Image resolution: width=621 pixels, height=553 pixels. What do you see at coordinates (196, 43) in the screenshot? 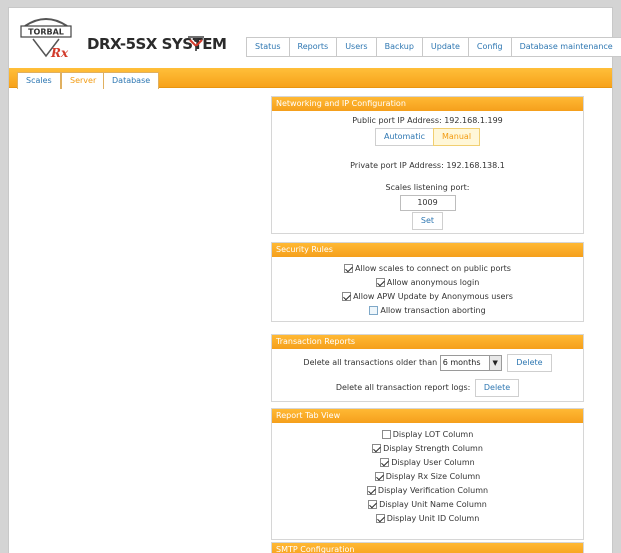
I see `scale-icon` at bounding box center [196, 43].